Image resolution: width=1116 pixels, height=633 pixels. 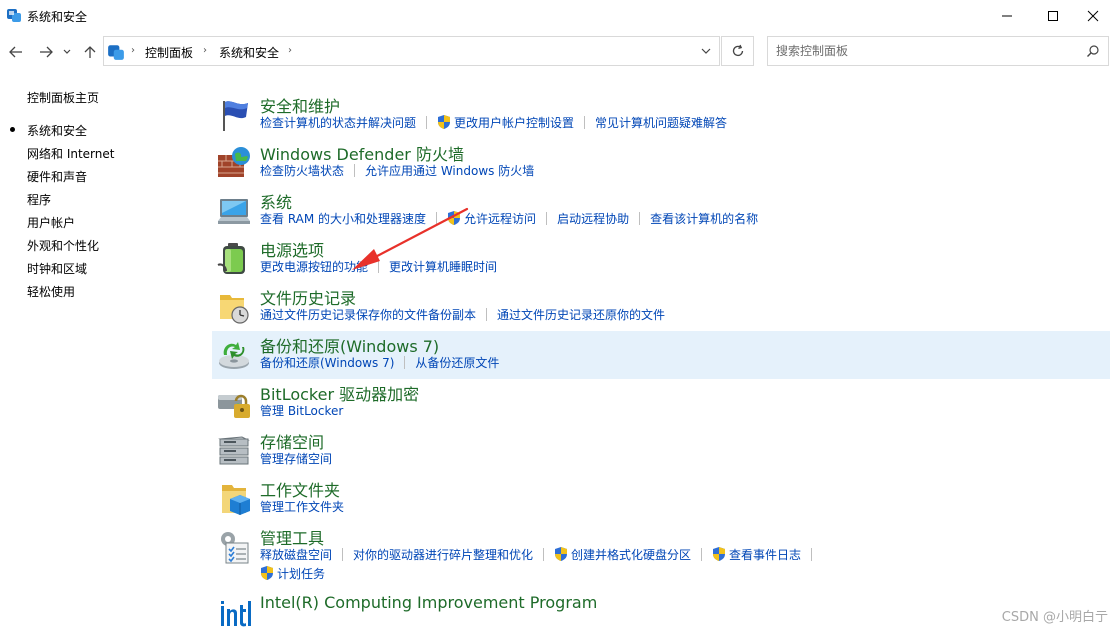 I want to click on link-create-format-partitions: 创建并格式化硬盘分区, so click(x=622, y=554).